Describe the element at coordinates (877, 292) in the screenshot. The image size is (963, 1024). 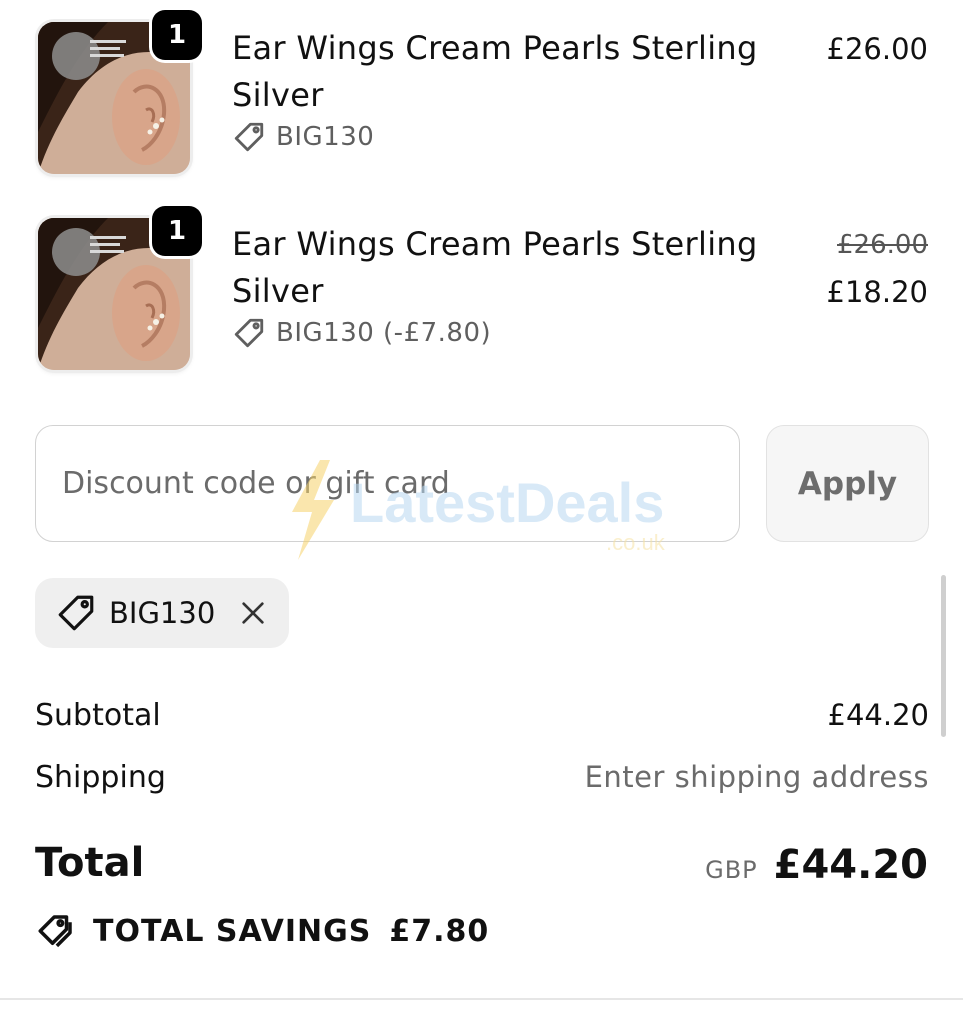
I see `item-price: £18.20` at that location.